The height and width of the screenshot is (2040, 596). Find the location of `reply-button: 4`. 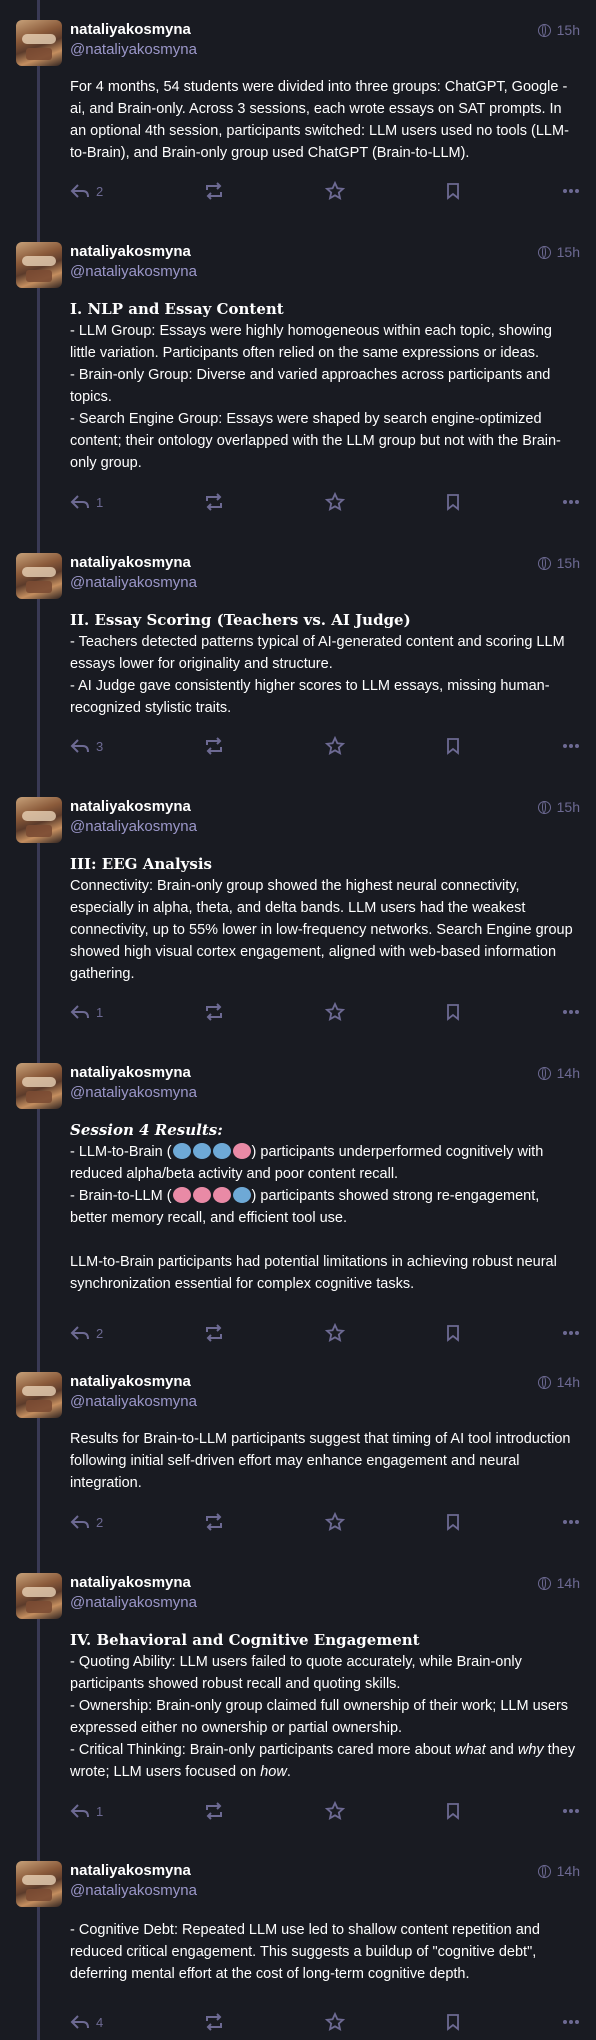

reply-button: 4 is located at coordinates (86, 2022).